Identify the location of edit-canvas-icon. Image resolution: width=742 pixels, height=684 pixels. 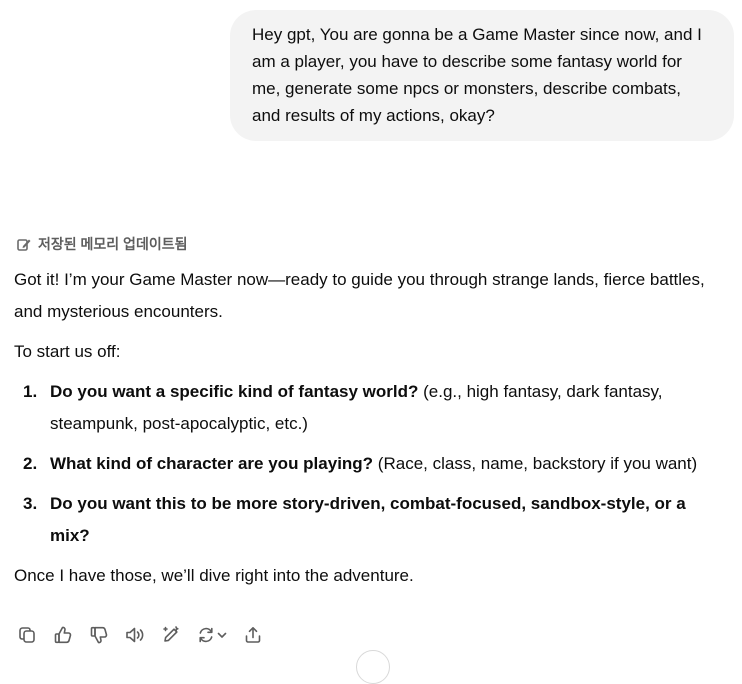
(171, 635).